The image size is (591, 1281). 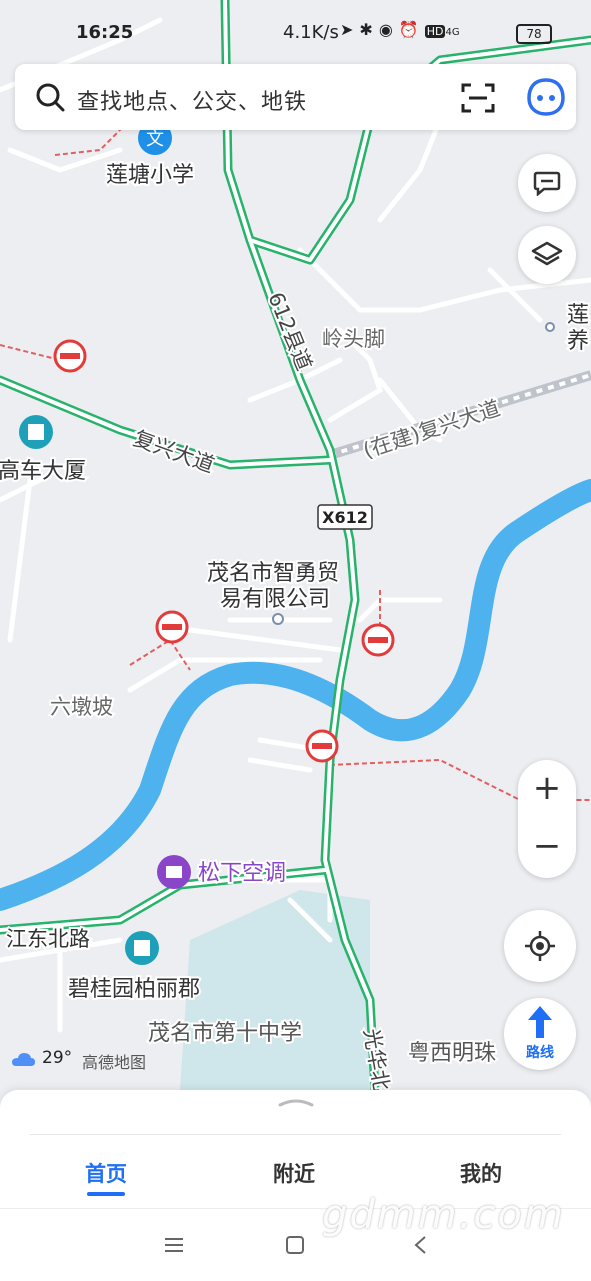 I want to click on battery-icon: 78, so click(x=534, y=34).